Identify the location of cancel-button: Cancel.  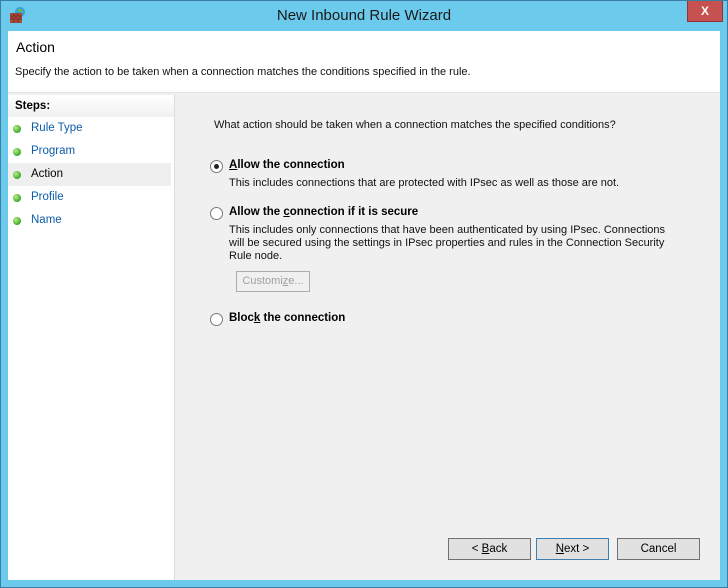
(658, 549).